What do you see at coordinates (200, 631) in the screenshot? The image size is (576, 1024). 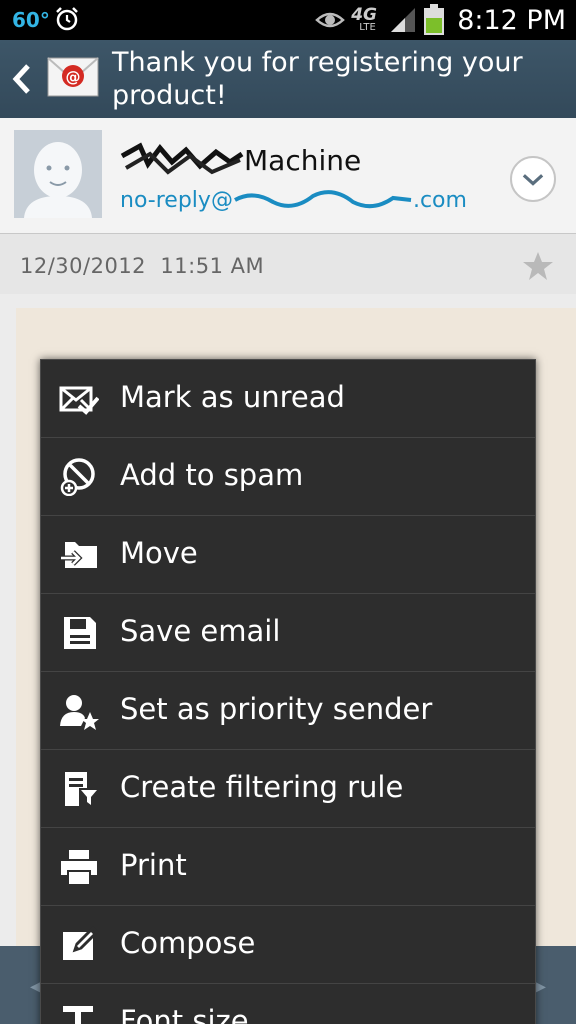 I see `menu-item-label: Save email` at bounding box center [200, 631].